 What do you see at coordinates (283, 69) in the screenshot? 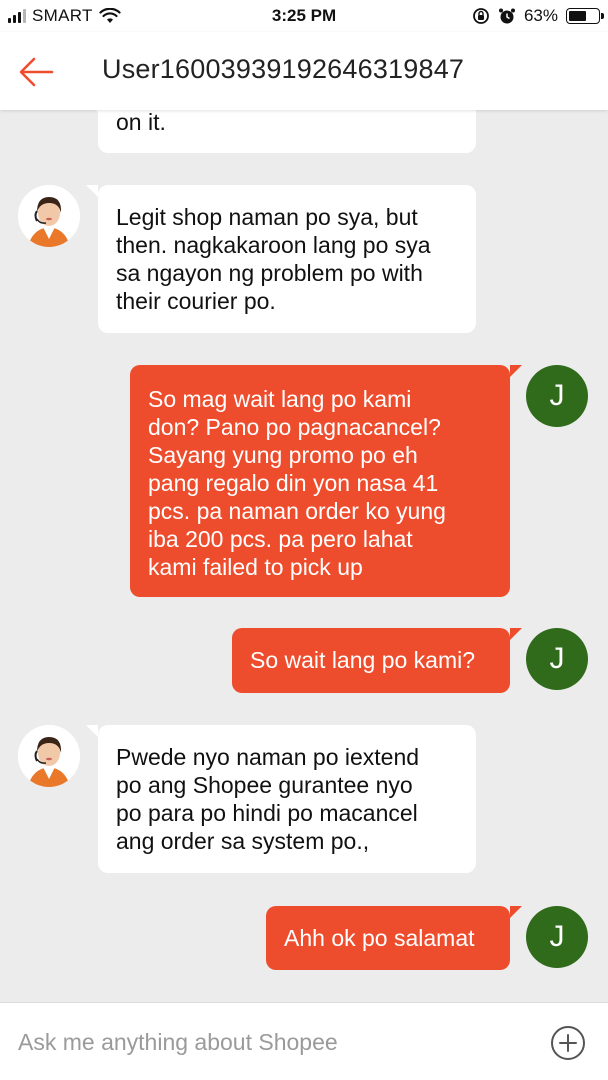
I see `page-title: User16003939192646319847` at bounding box center [283, 69].